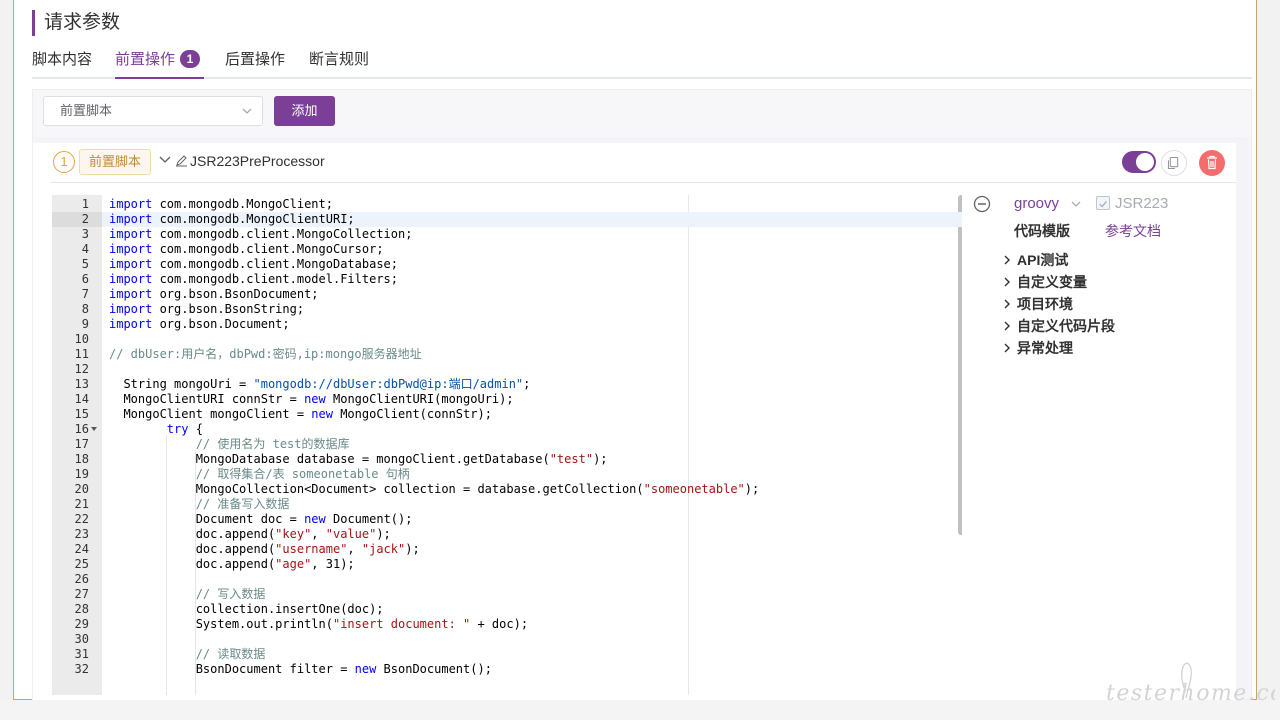 The image size is (1280, 720). Describe the element at coordinates (81, 489) in the screenshot. I see `line-number: 20` at that location.